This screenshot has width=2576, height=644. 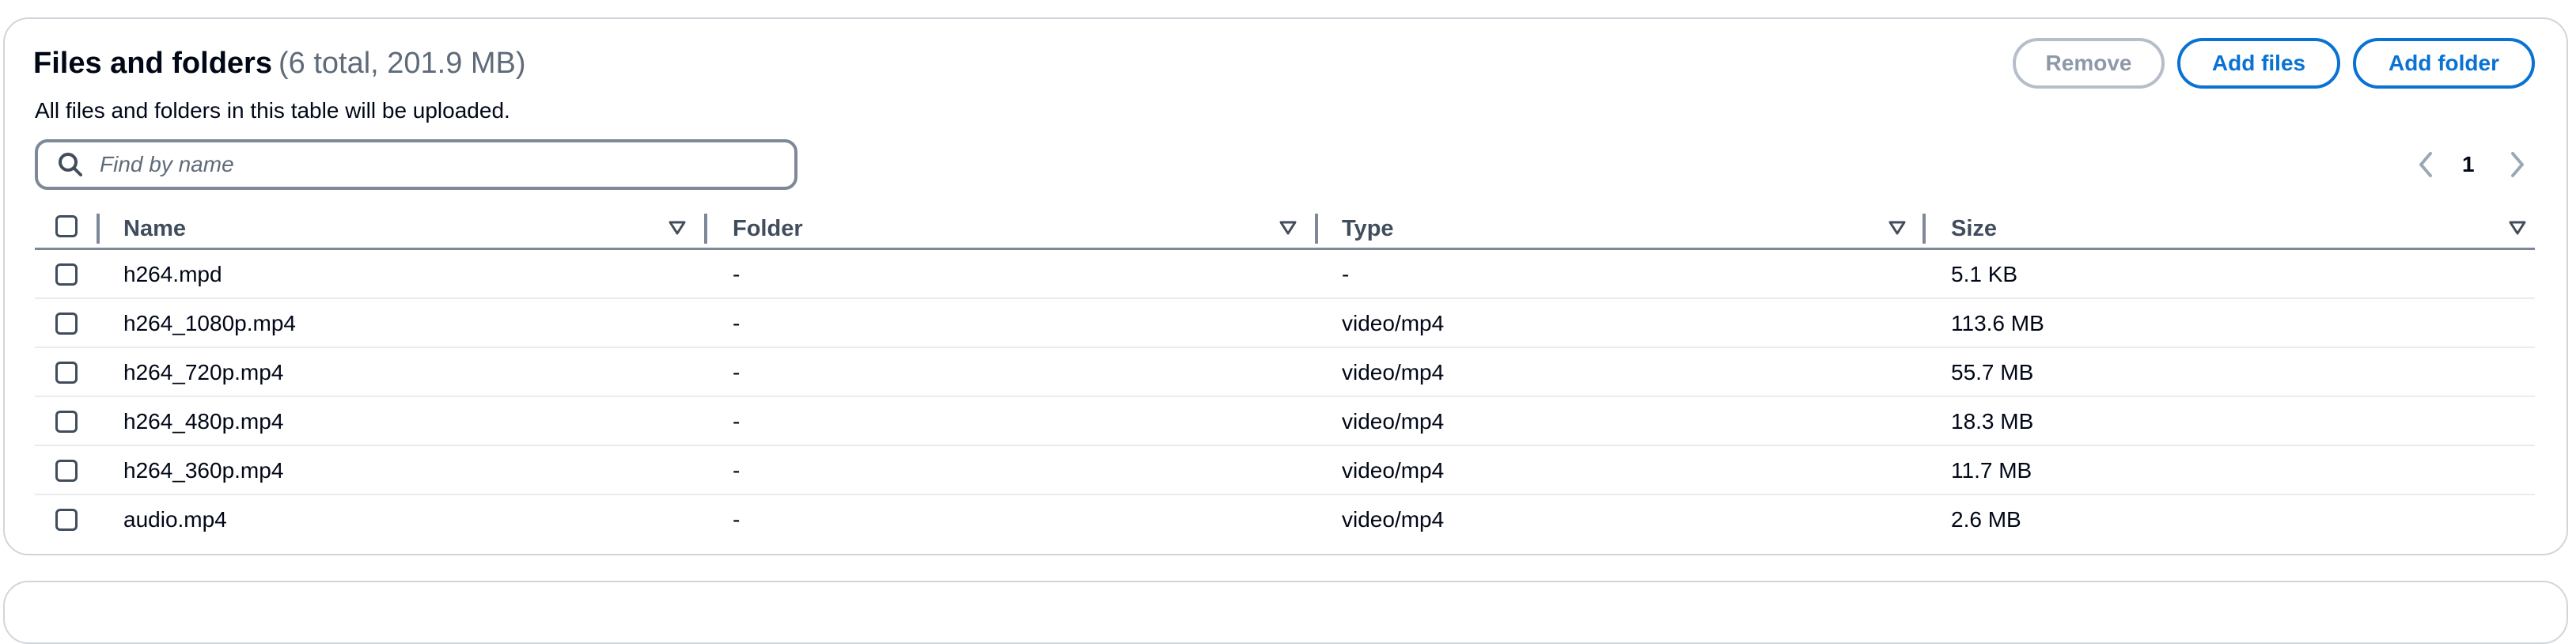 I want to click on previous-page-button, so click(x=2425, y=164).